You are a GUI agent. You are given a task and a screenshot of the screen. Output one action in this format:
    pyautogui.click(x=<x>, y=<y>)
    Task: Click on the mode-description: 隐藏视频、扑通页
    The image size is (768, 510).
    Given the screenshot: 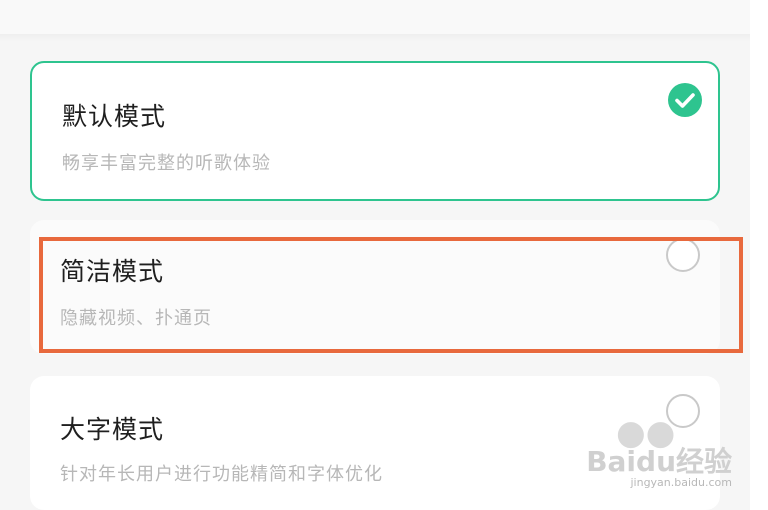 What is the action you would take?
    pyautogui.click(x=136, y=318)
    